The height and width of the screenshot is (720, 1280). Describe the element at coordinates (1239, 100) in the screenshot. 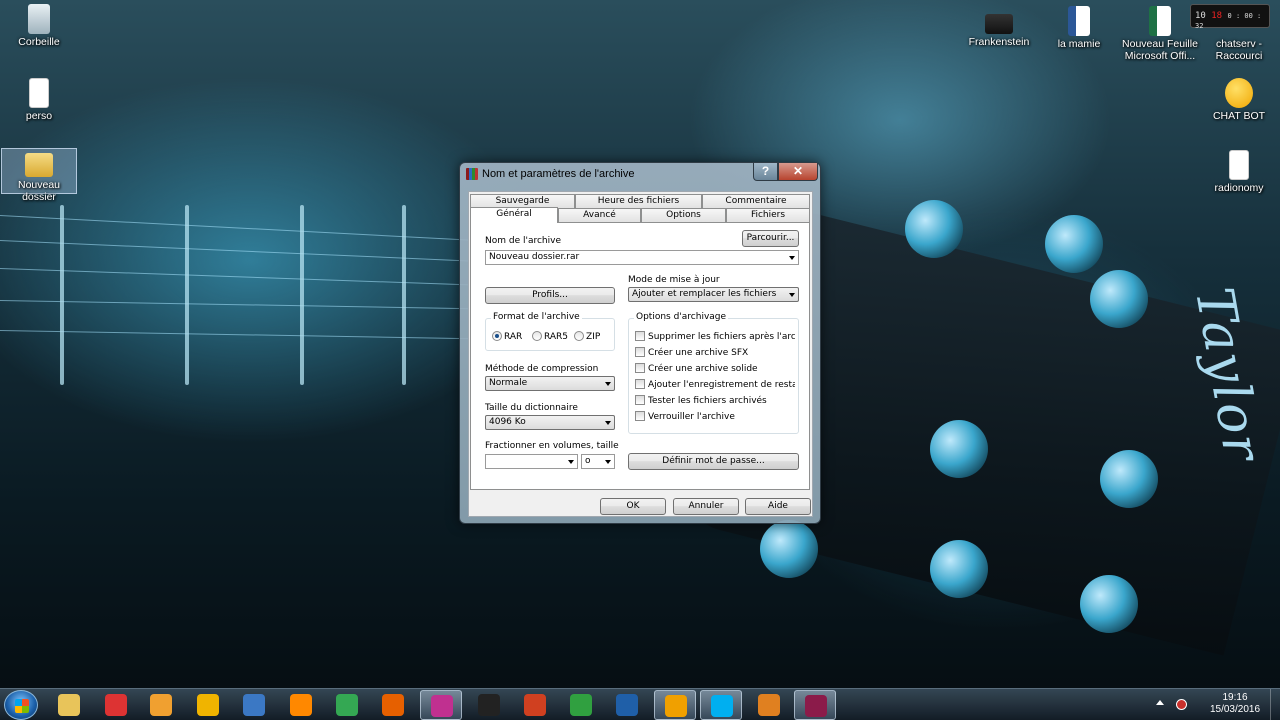

I see `desktop-icon-chat-bot: CHAT BOT` at that location.